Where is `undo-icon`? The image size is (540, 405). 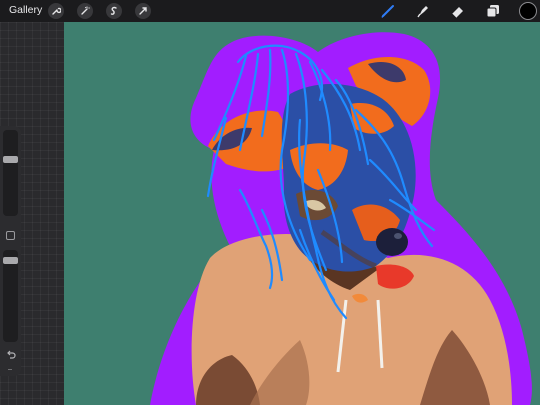
undo-icon is located at coordinates (11, 354).